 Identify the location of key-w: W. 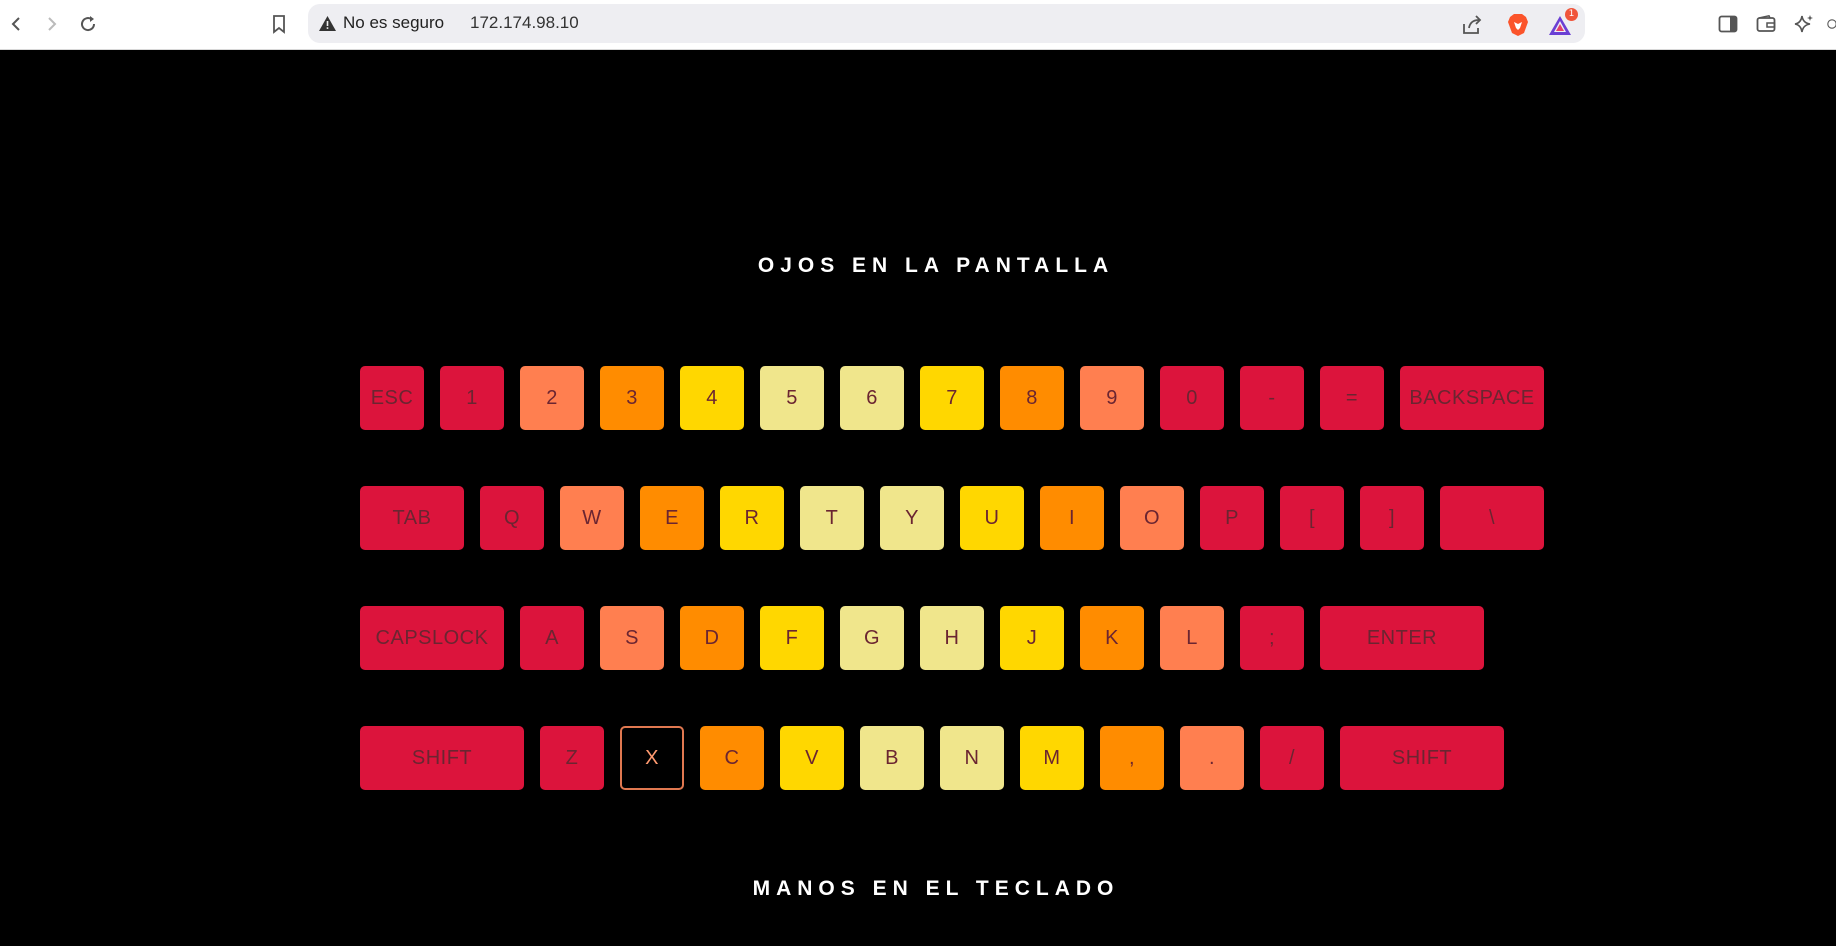
(592, 518).